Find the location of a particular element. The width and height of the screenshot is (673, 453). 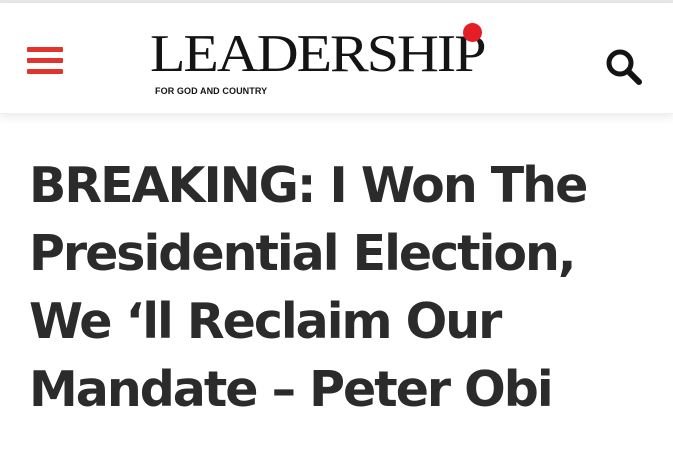

logo-tagline: FOR GOD AND COUNTRY is located at coordinates (211, 91).